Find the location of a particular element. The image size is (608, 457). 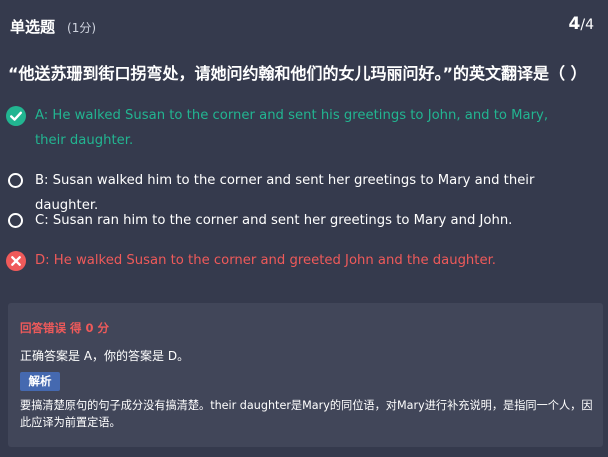

question-header: 单选题 (1分) 4/4 is located at coordinates (304, 25).